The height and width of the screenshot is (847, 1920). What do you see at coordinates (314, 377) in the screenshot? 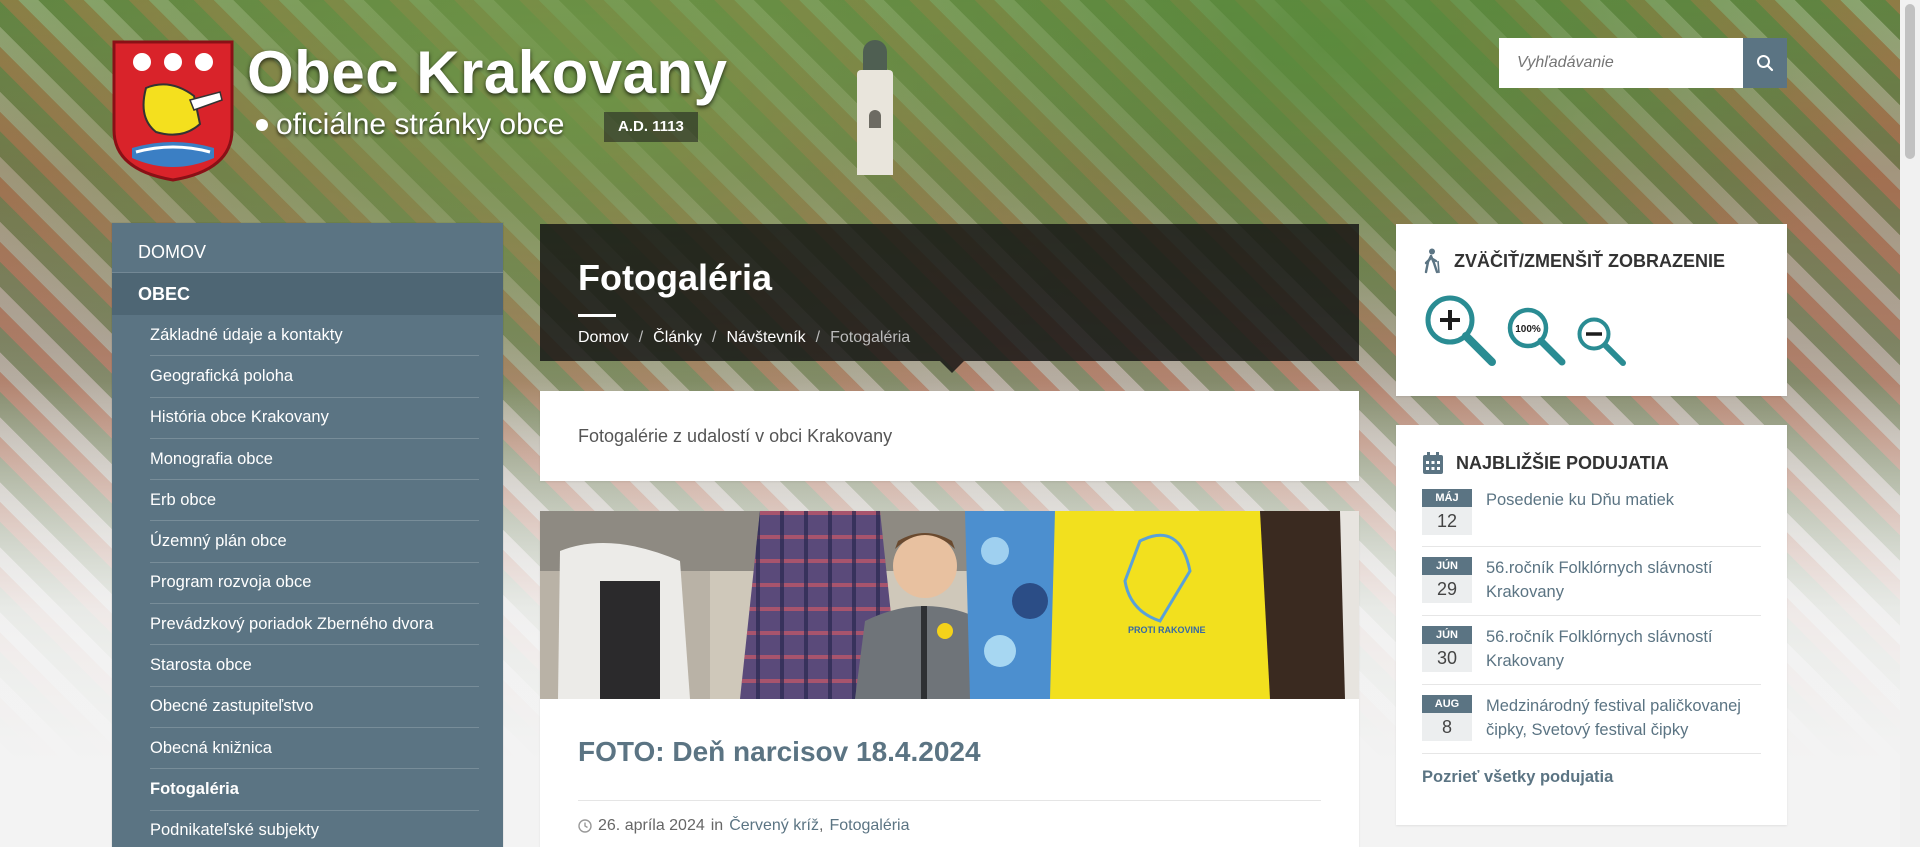
I see `nav-subitem: Geografická poloha` at bounding box center [314, 377].